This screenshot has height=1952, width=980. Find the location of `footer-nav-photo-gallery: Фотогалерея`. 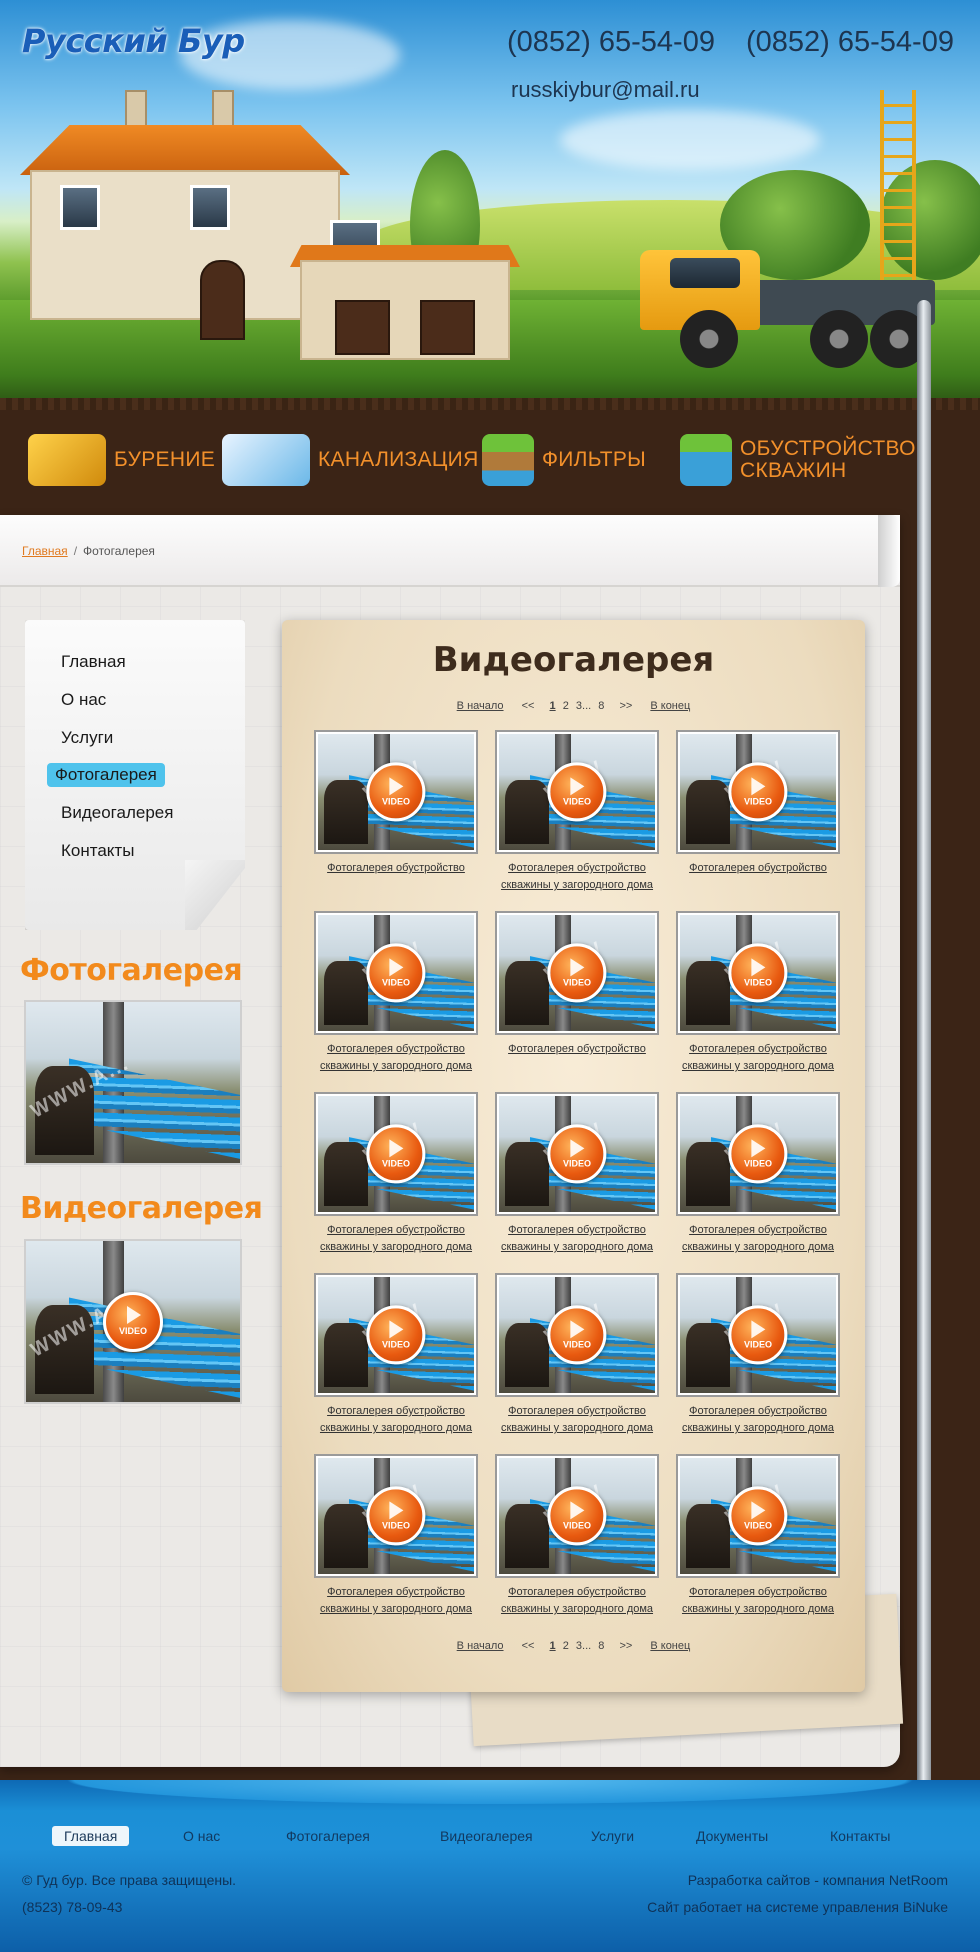

footer-nav-photo-gallery: Фотогалерея is located at coordinates (328, 1836).